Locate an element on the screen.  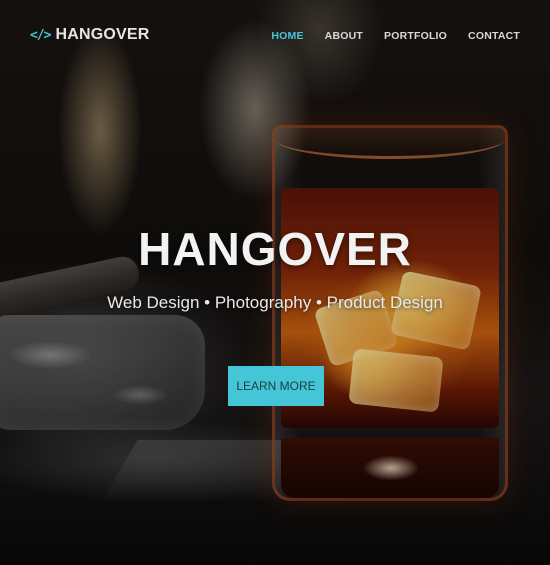
learn-more-button: LEARN MORE is located at coordinates (276, 386).